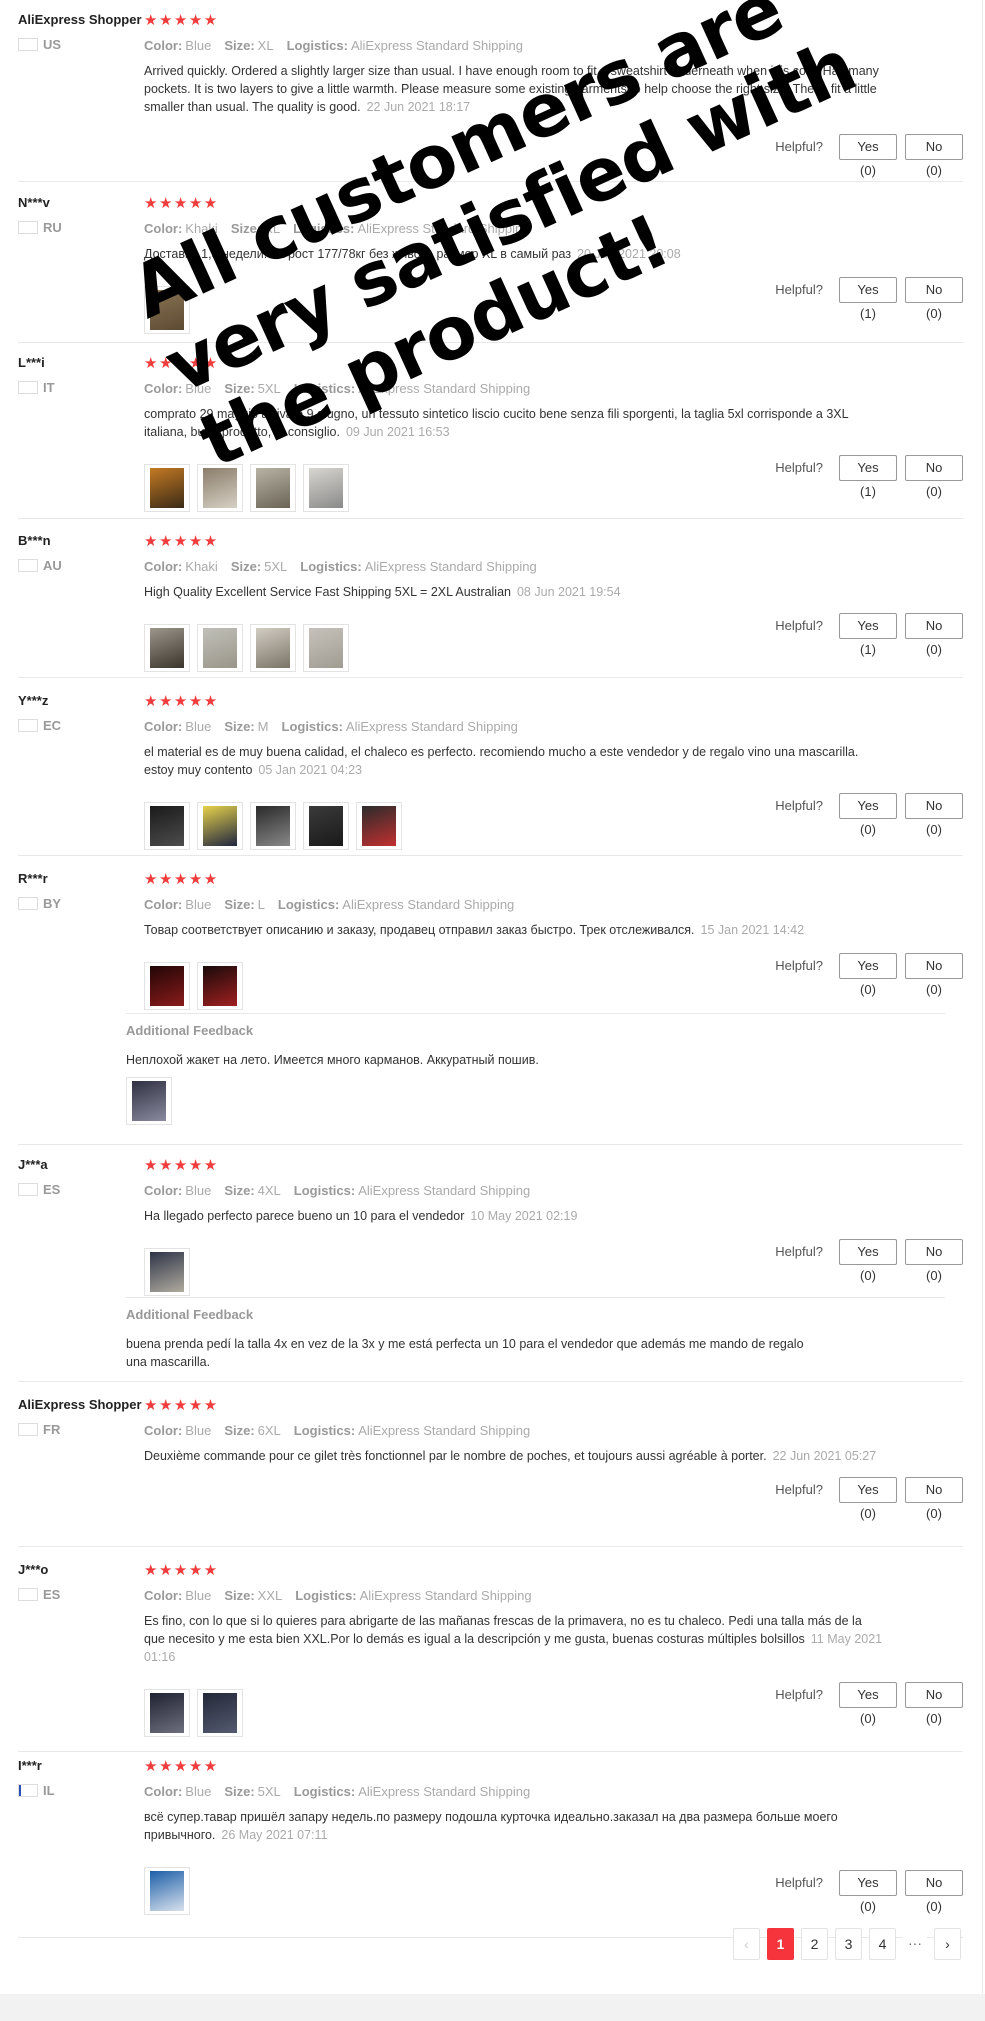  What do you see at coordinates (418, 107) in the screenshot?
I see `review-date: 22 Jun 2021 18:17` at bounding box center [418, 107].